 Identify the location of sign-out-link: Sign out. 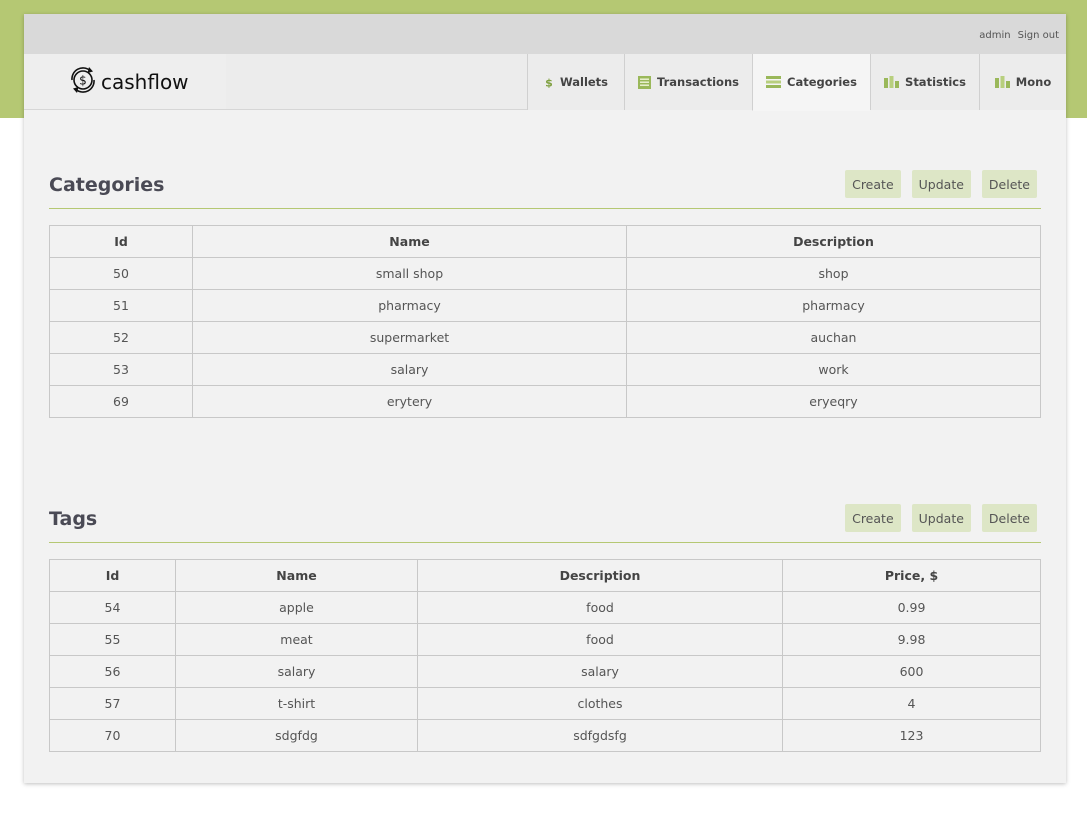
(1038, 35).